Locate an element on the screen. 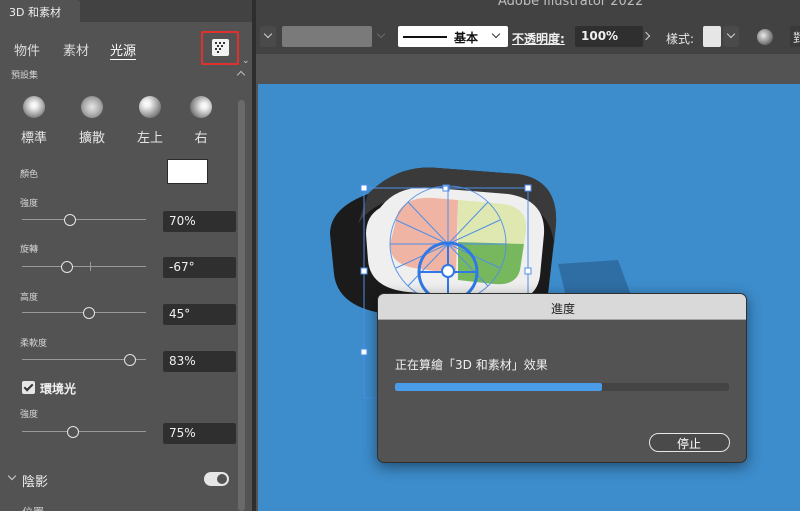 This screenshot has height=511, width=800. preset-label: 右 is located at coordinates (201, 138).